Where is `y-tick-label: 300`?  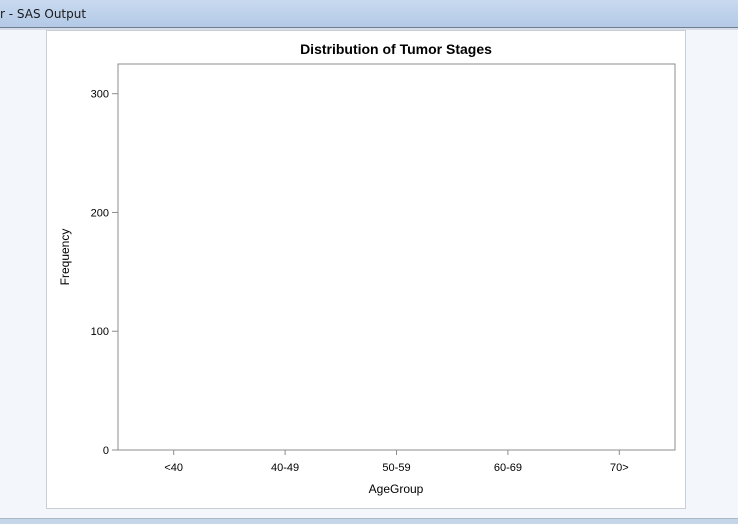
y-tick-label: 300 is located at coordinates (100, 95).